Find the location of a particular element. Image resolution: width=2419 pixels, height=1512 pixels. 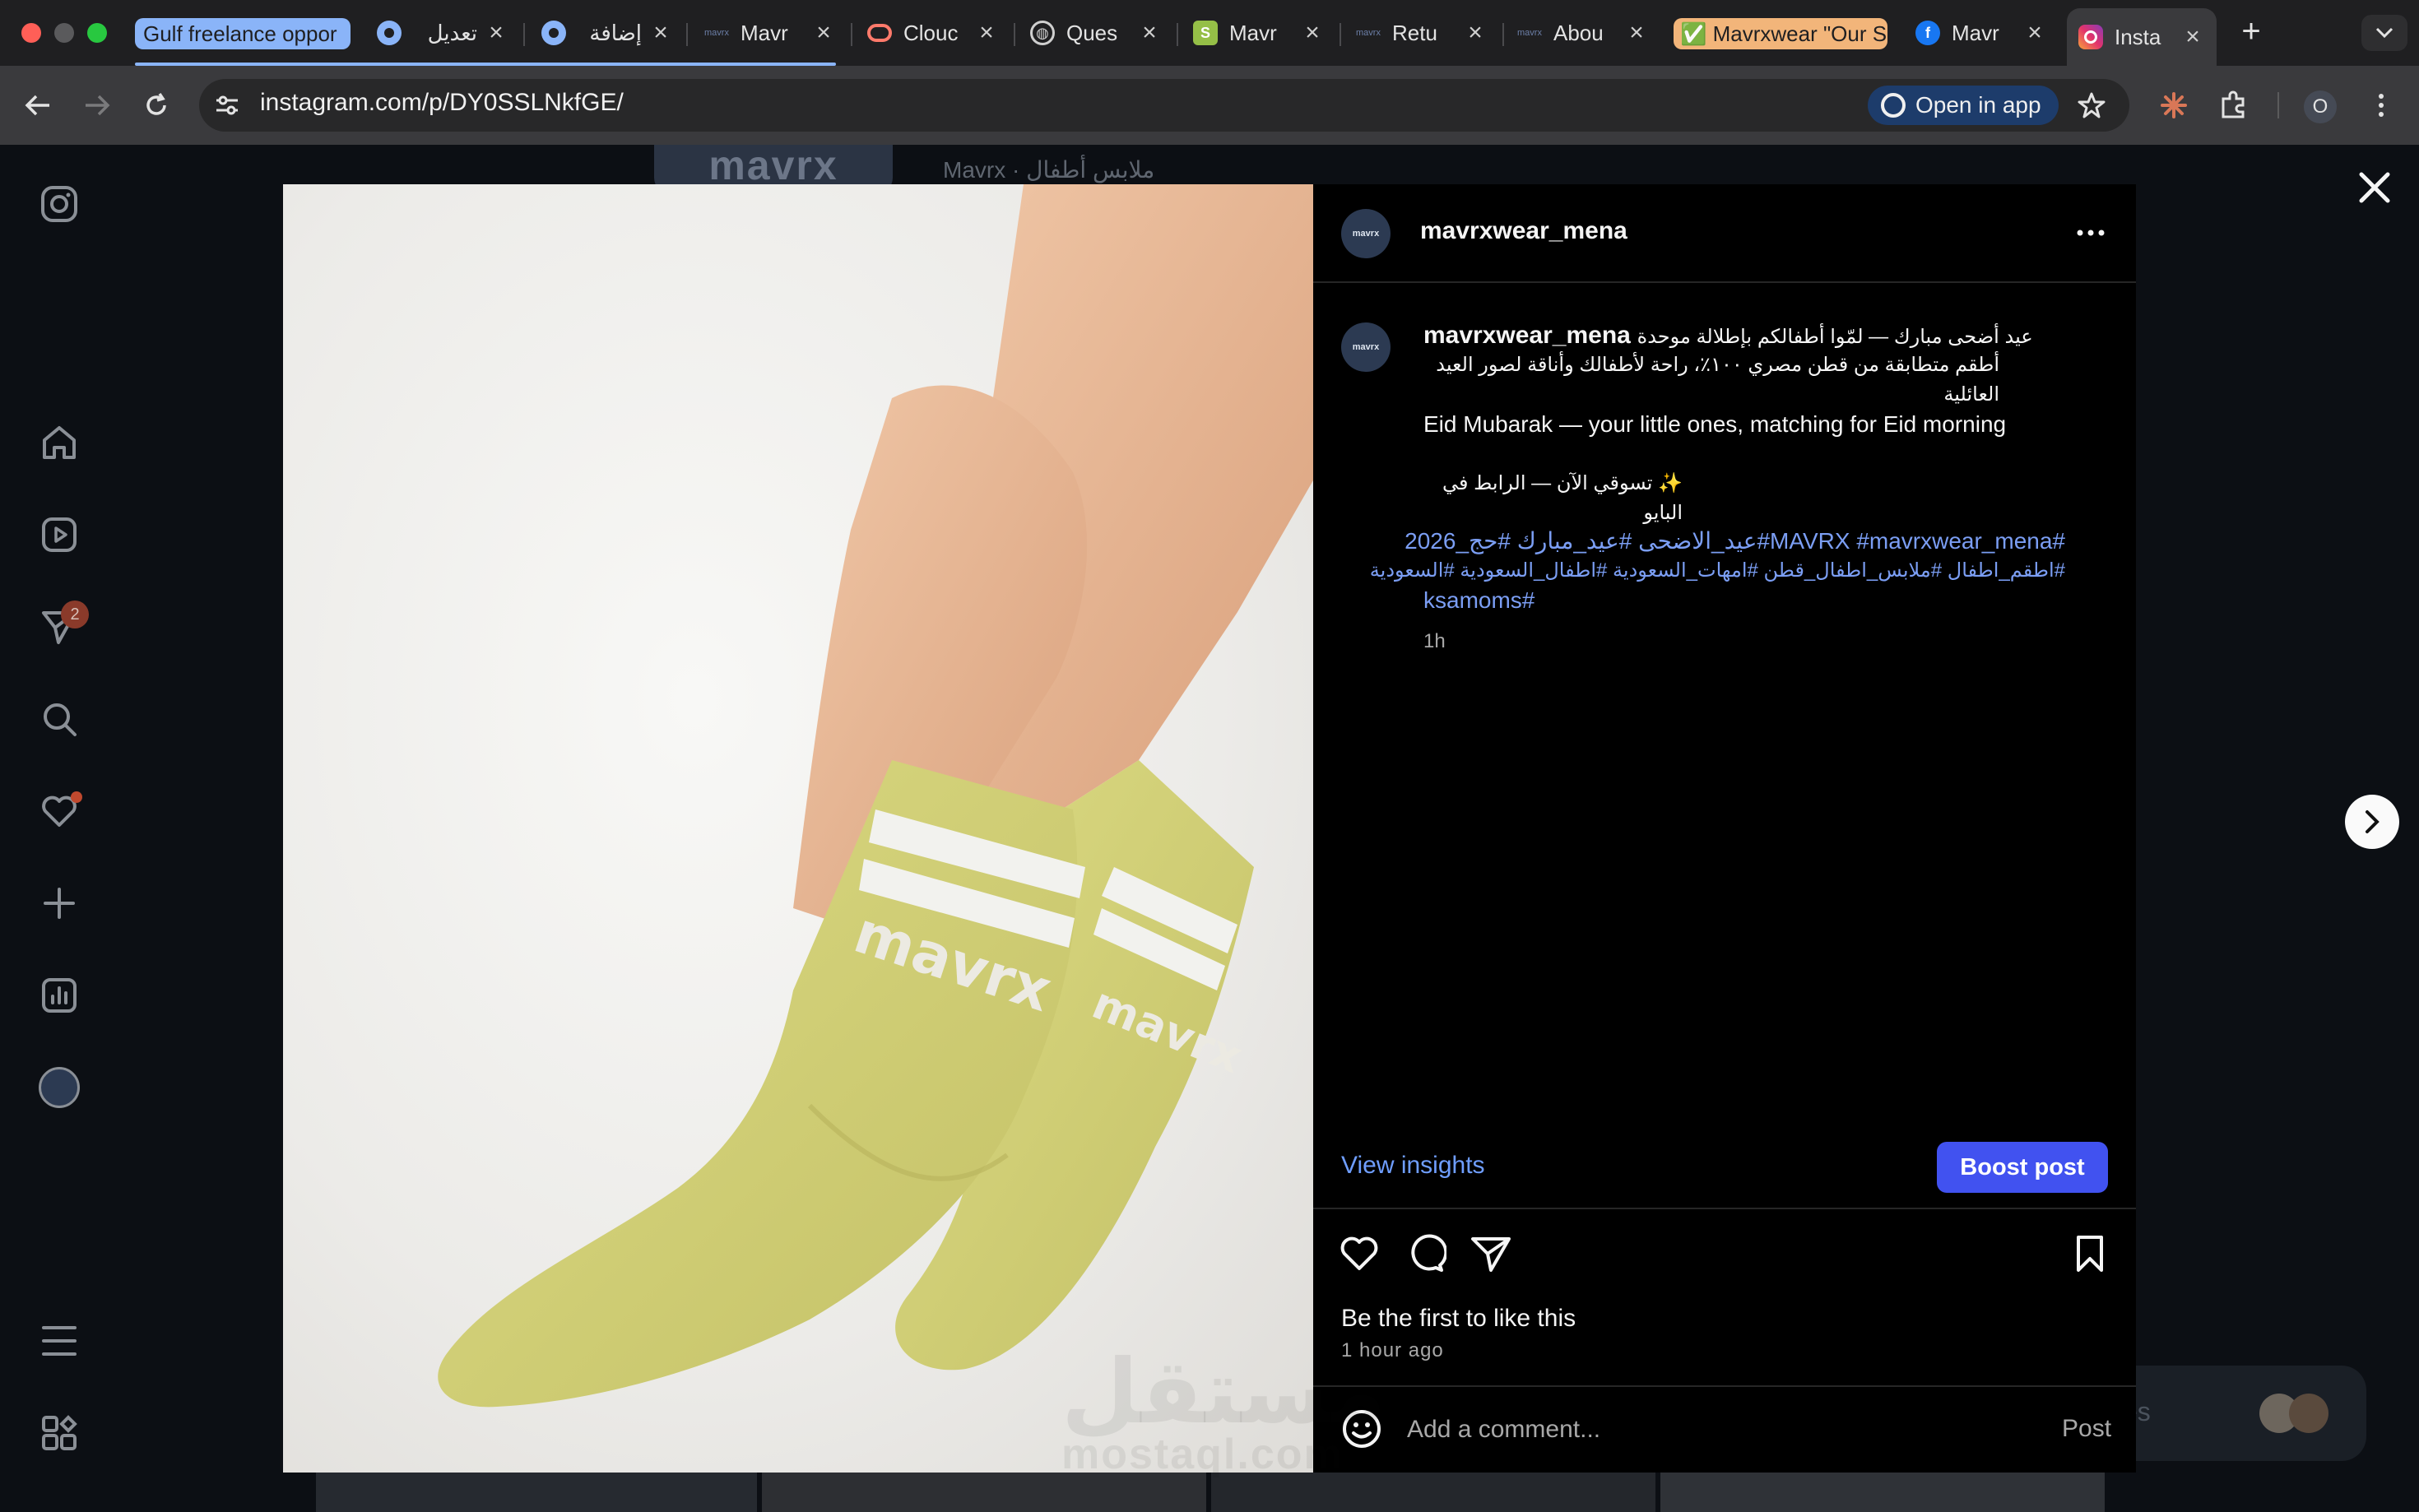

chevron-down-icon is located at coordinates (2384, 33).